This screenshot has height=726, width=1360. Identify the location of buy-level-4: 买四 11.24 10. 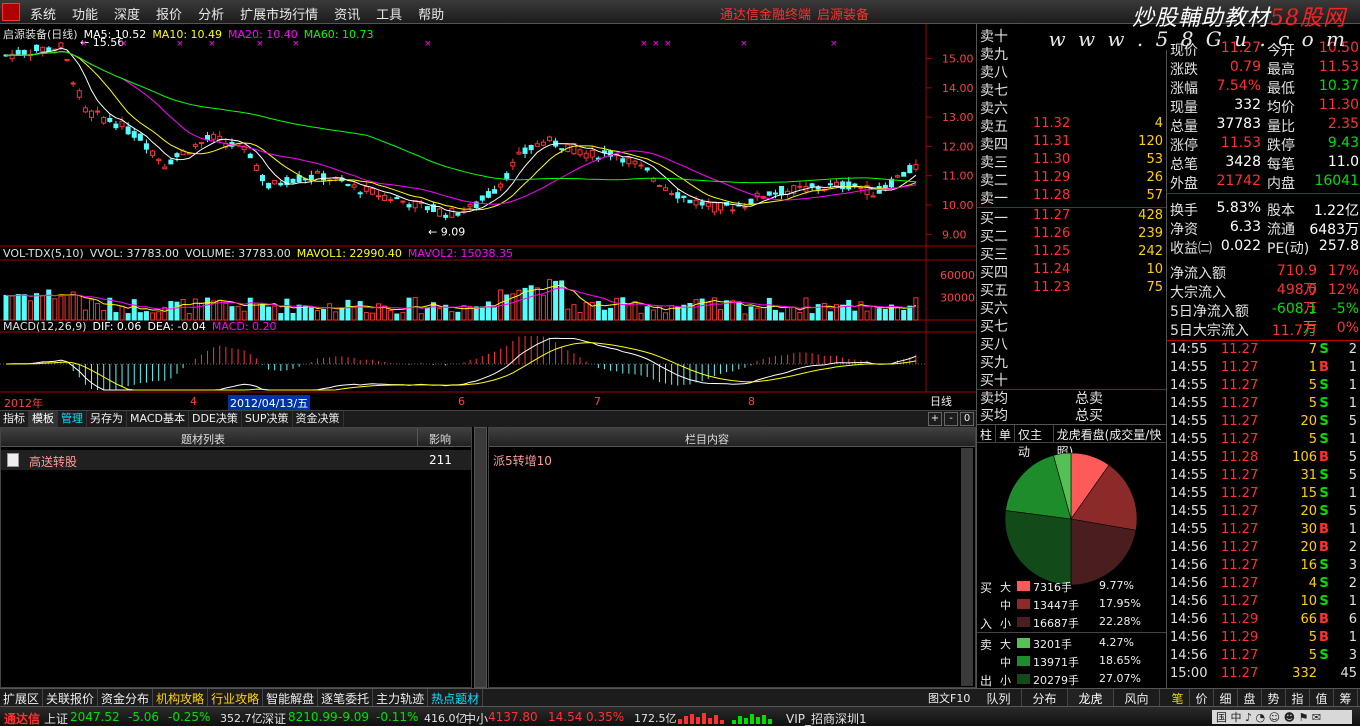
(1072, 271).